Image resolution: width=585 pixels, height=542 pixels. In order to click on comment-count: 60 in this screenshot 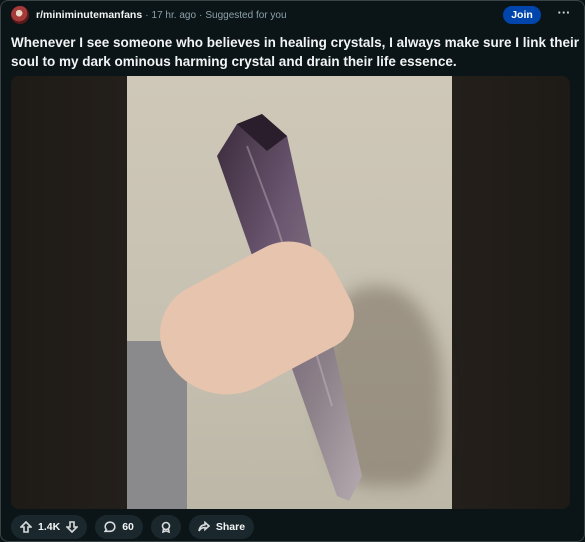, I will do `click(128, 527)`.